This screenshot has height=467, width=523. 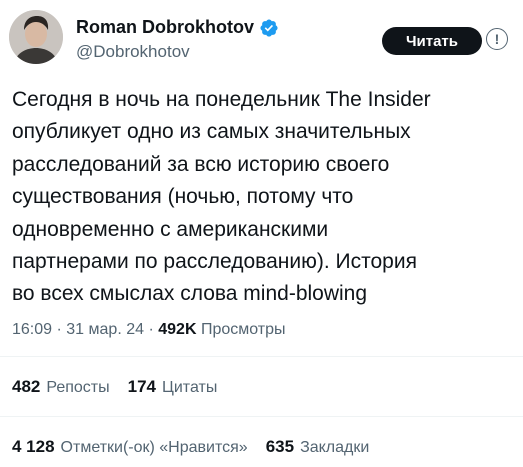 What do you see at coordinates (190, 294) in the screenshot?
I see `tweet-line: во всех смыслах слова mind-blowing` at bounding box center [190, 294].